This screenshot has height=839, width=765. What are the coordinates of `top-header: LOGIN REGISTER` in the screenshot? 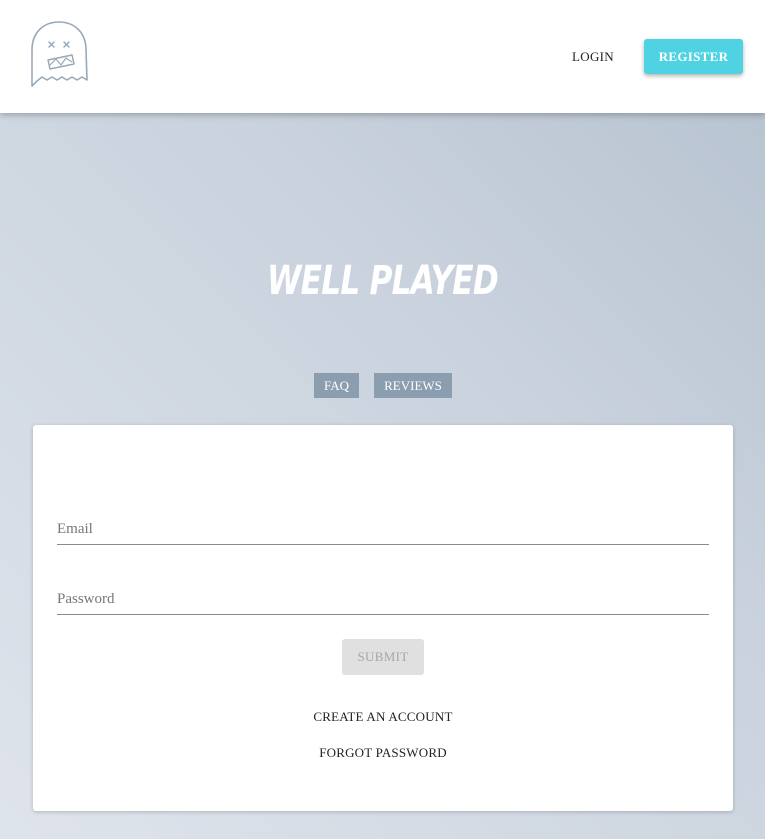 It's located at (382, 56).